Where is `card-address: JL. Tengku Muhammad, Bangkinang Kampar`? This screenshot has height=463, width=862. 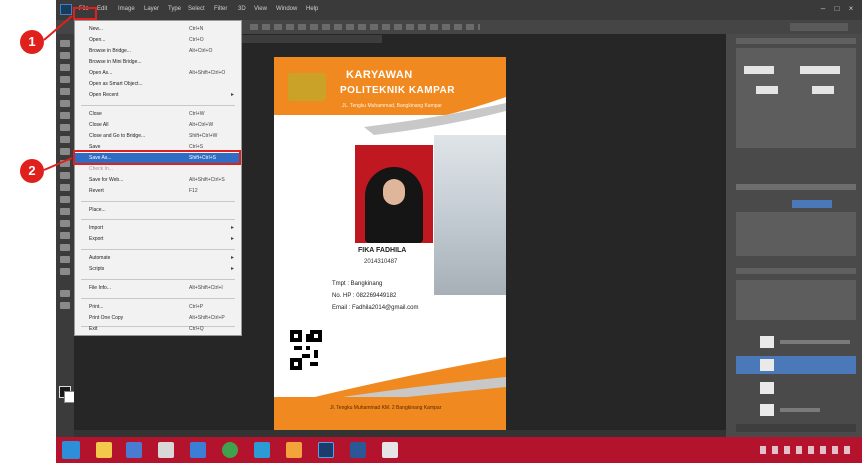 card-address: JL. Tengku Muhammad, Bangkinang Kampar is located at coordinates (392, 106).